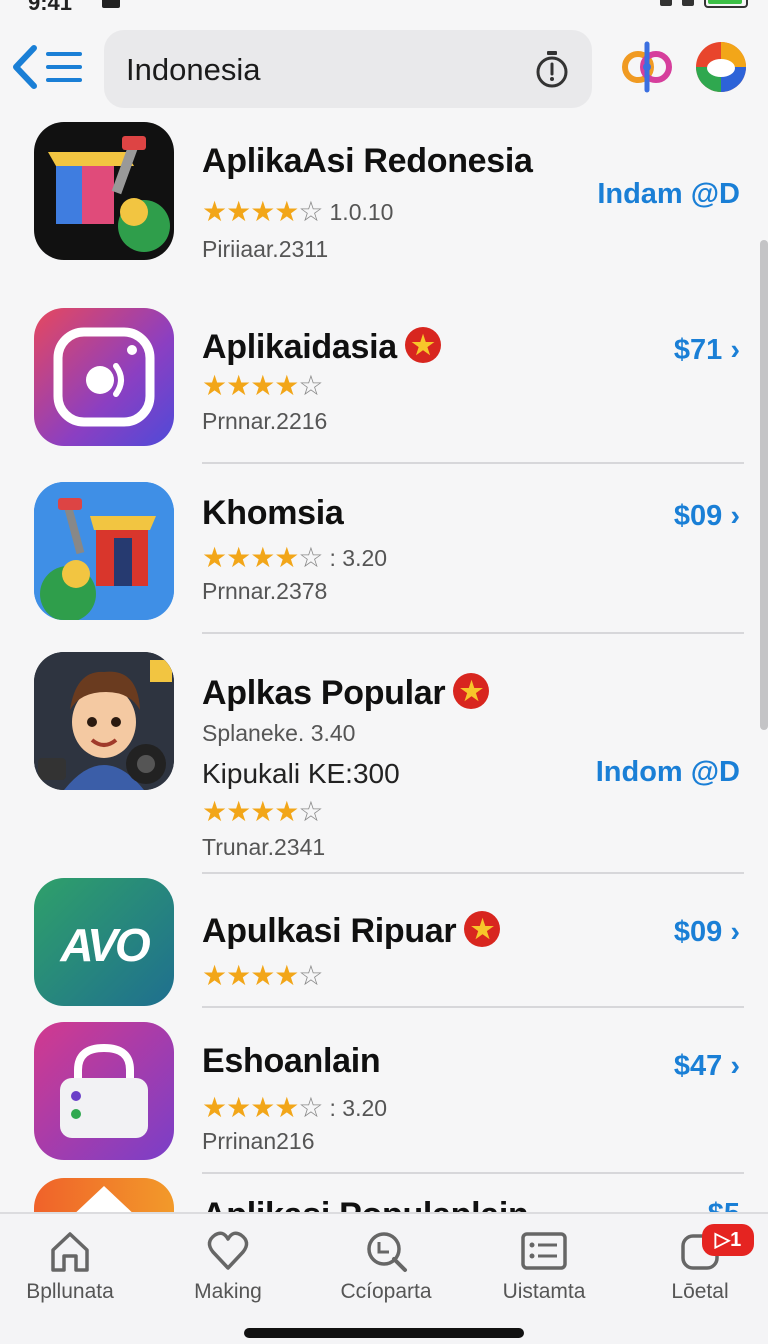 The width and height of the screenshot is (768, 1344). Describe the element at coordinates (724, 1205) in the screenshot. I see `get-button: $5` at that location.